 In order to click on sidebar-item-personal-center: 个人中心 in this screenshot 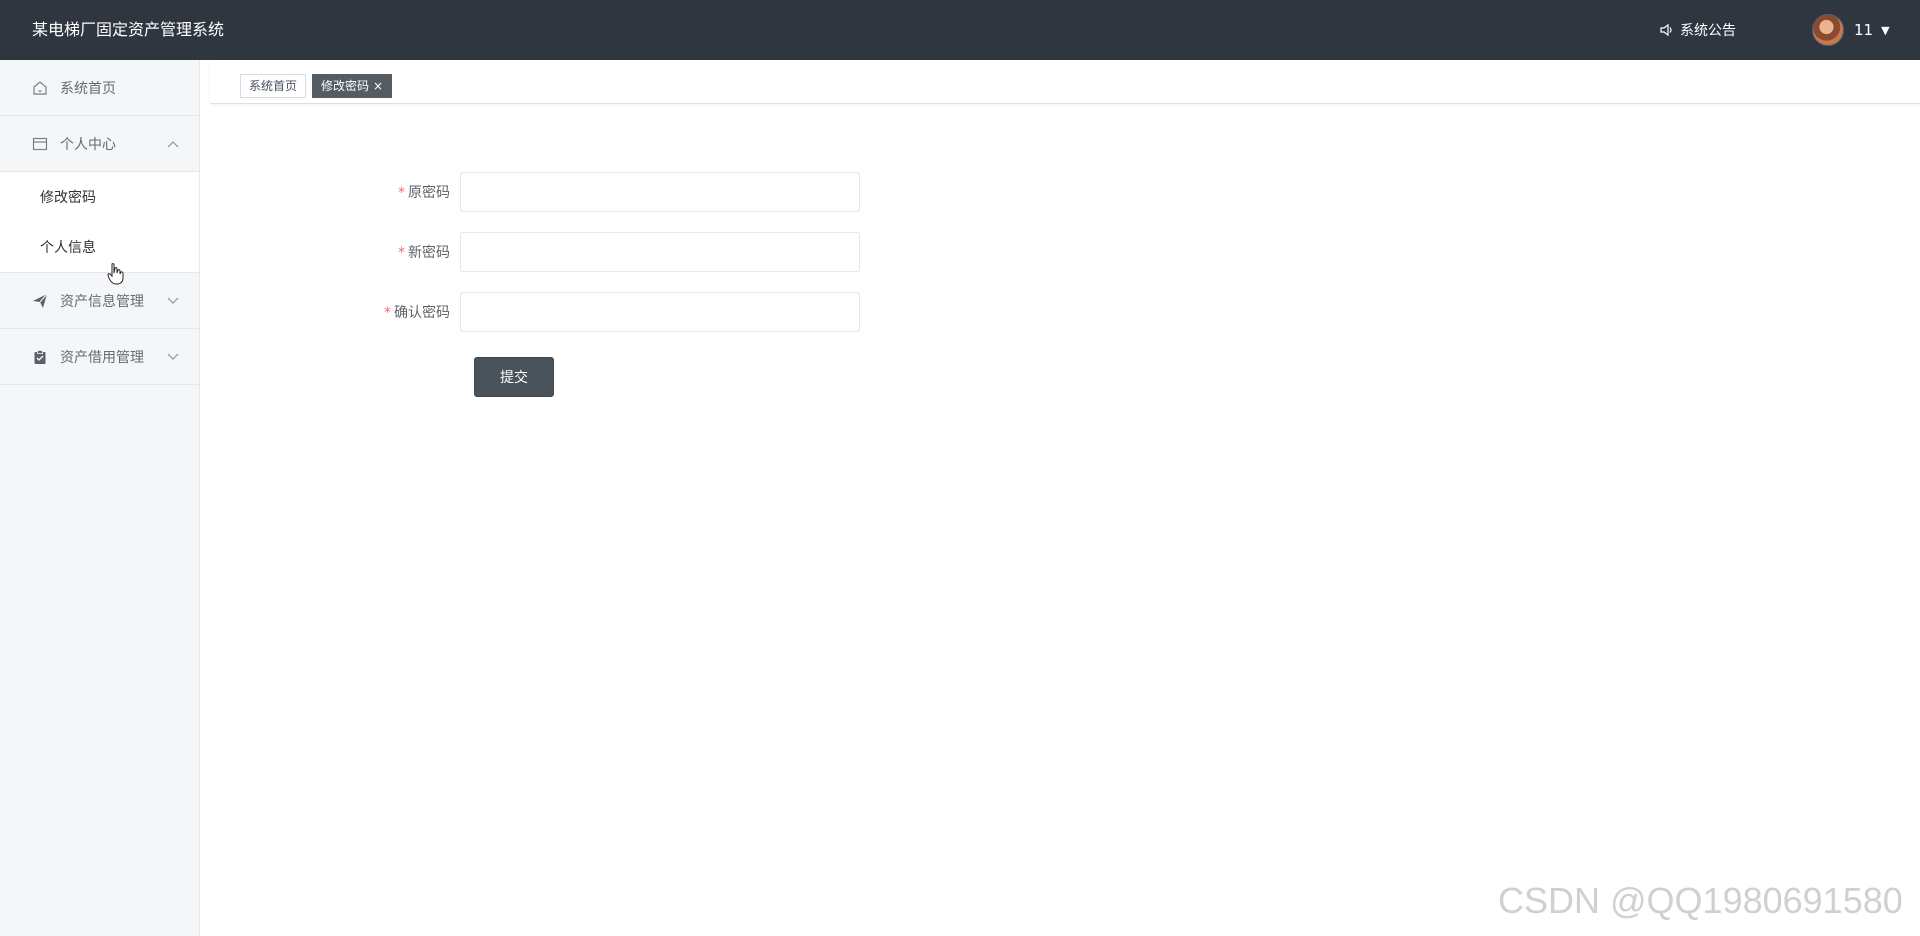, I will do `click(99, 144)`.